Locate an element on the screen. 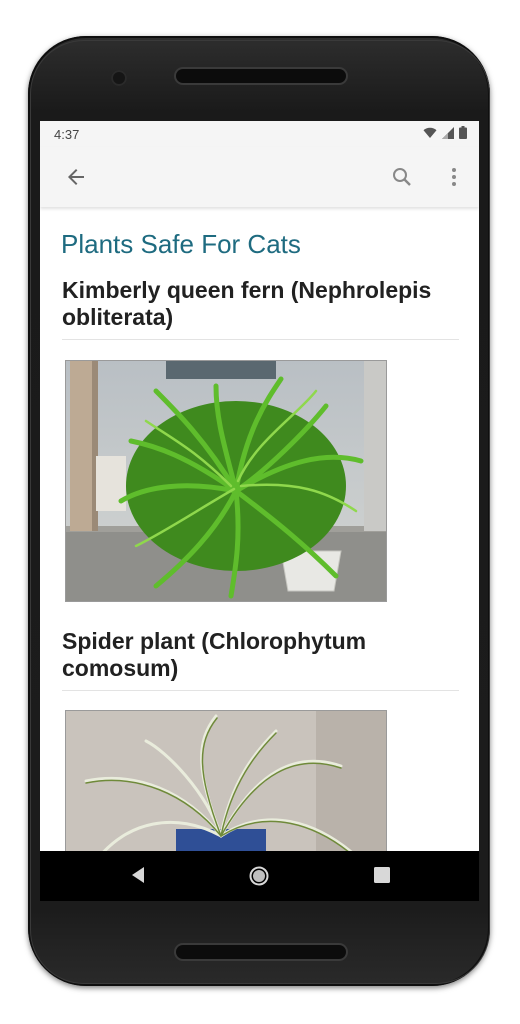 The image size is (520, 1024). more-vert-icon is located at coordinates (454, 177).